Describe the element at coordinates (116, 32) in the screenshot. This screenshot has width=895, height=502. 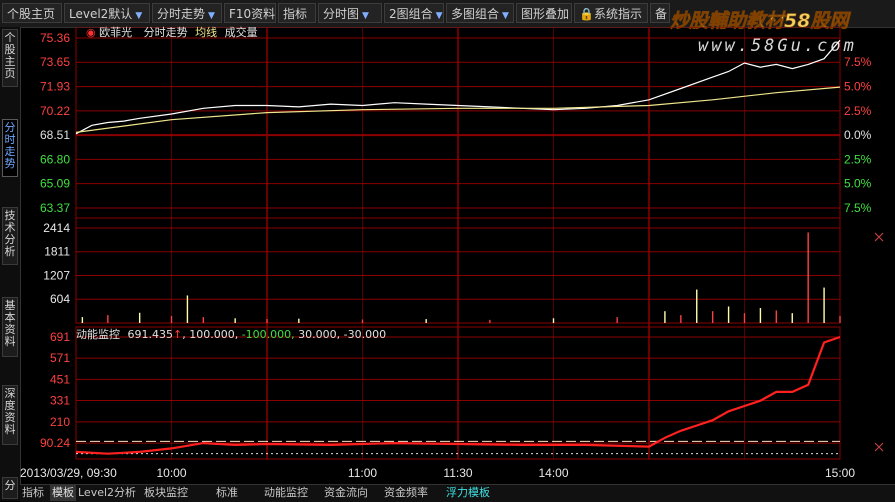
I see `stock-name: 欧菲光` at that location.